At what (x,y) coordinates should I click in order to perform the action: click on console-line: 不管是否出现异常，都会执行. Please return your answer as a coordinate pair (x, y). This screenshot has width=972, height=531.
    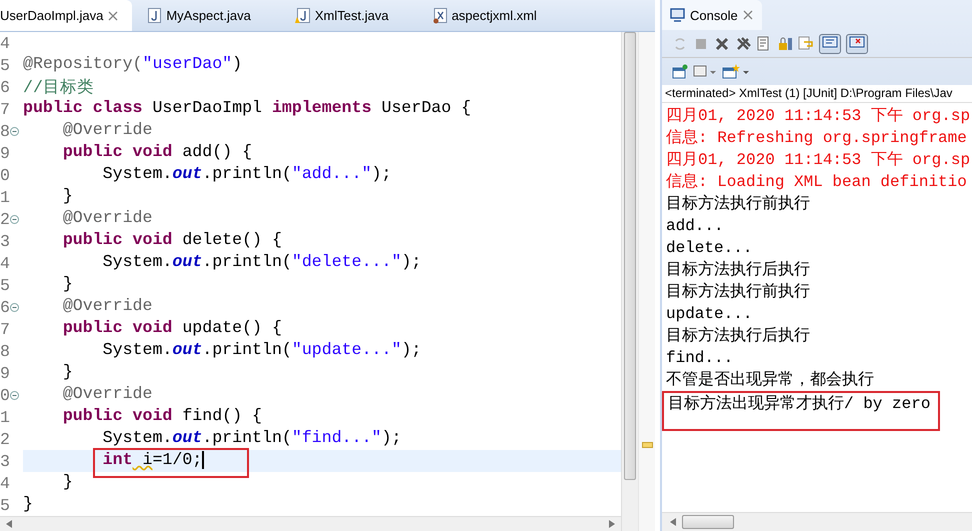
    Looking at the image, I should click on (770, 380).